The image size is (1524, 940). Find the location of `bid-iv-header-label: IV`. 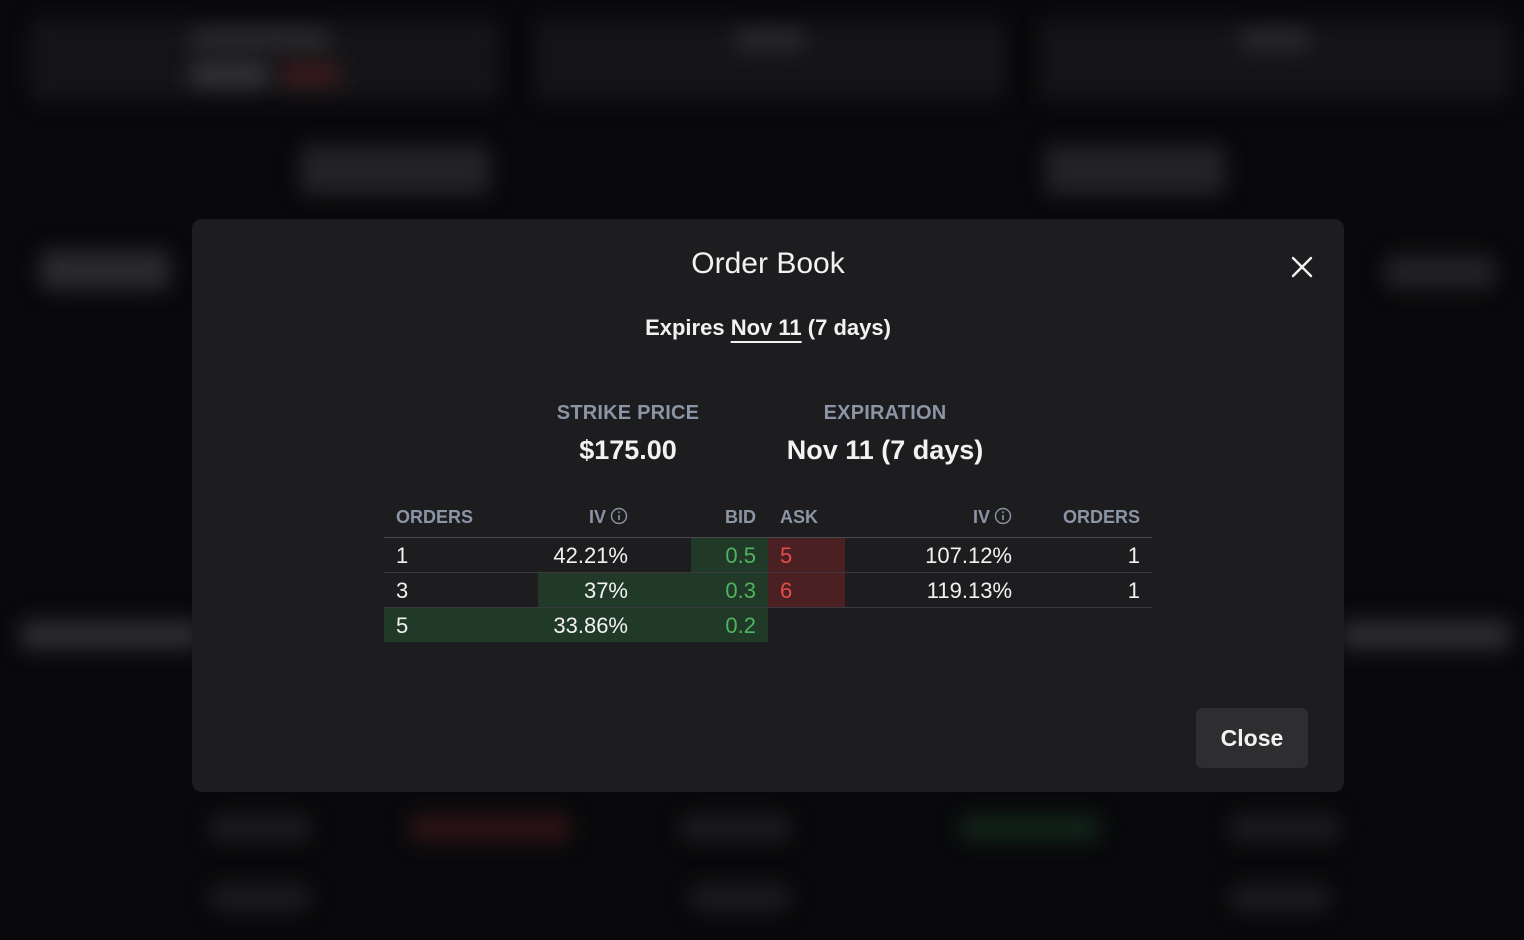

bid-iv-header-label: IV is located at coordinates (597, 517).